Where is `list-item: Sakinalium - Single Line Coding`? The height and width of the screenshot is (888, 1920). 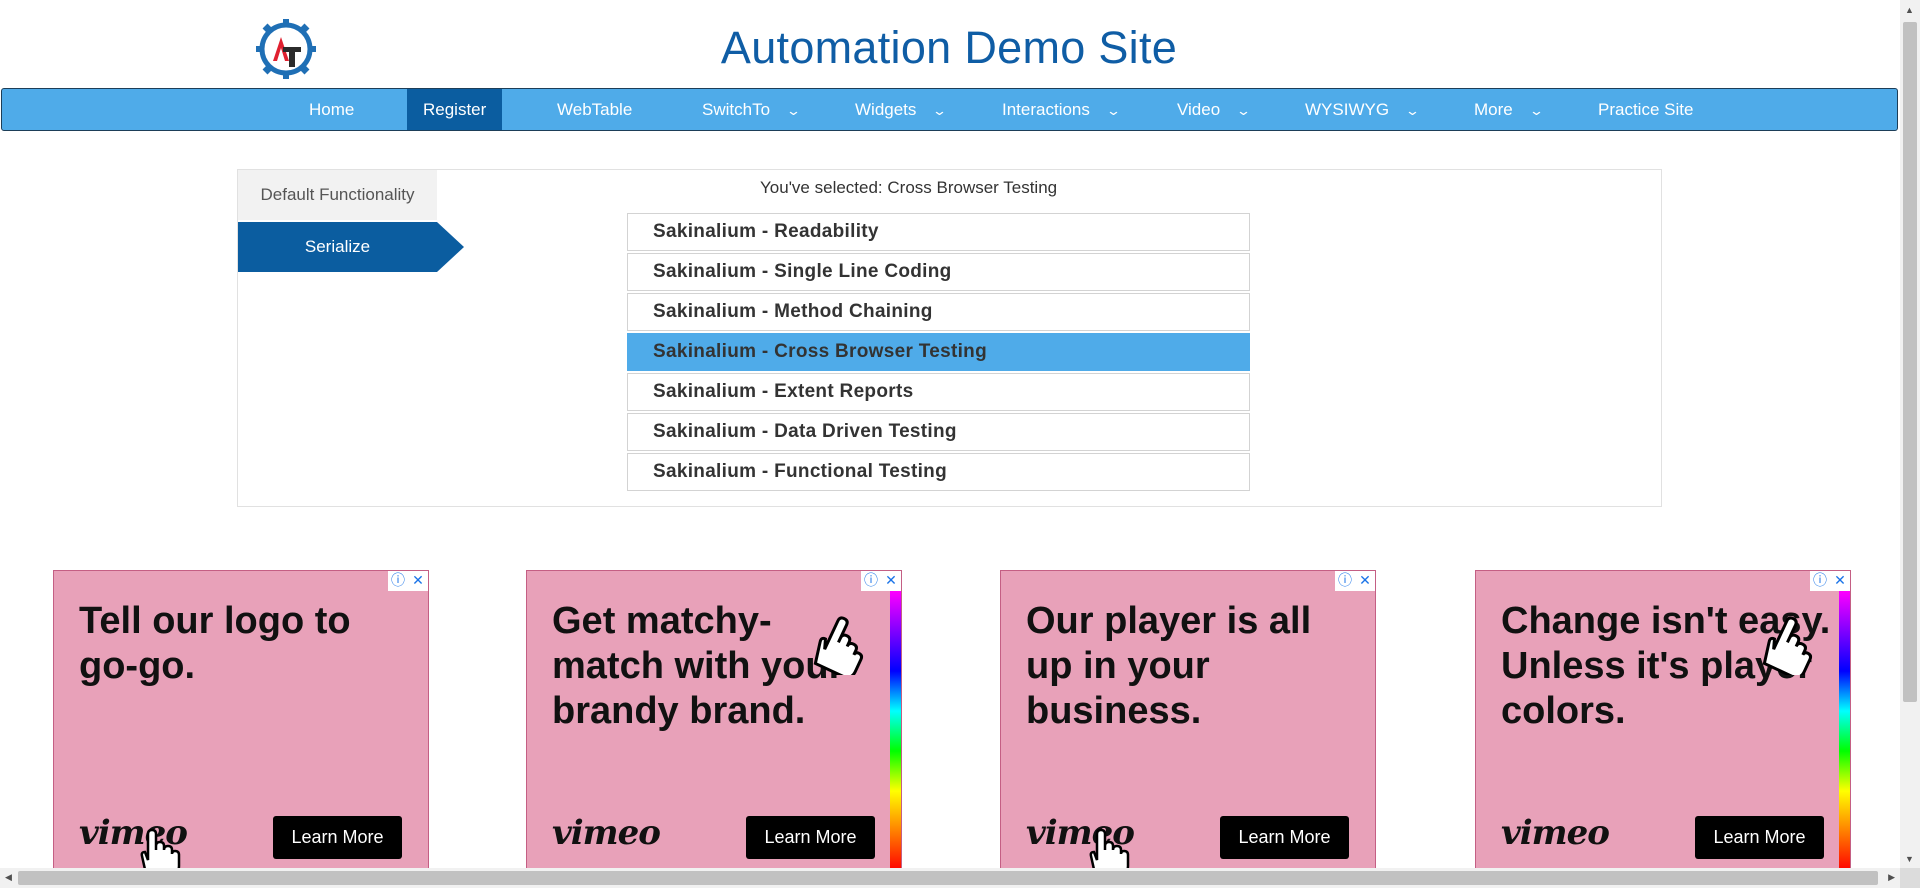
list-item: Sakinalium - Single Line Coding is located at coordinates (938, 272).